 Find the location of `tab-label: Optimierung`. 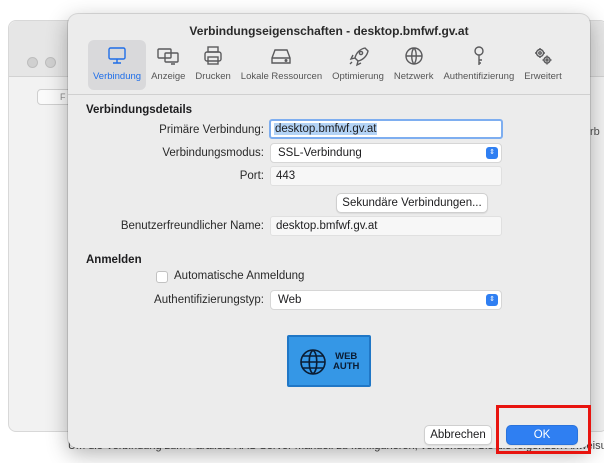

tab-label: Optimierung is located at coordinates (358, 76).